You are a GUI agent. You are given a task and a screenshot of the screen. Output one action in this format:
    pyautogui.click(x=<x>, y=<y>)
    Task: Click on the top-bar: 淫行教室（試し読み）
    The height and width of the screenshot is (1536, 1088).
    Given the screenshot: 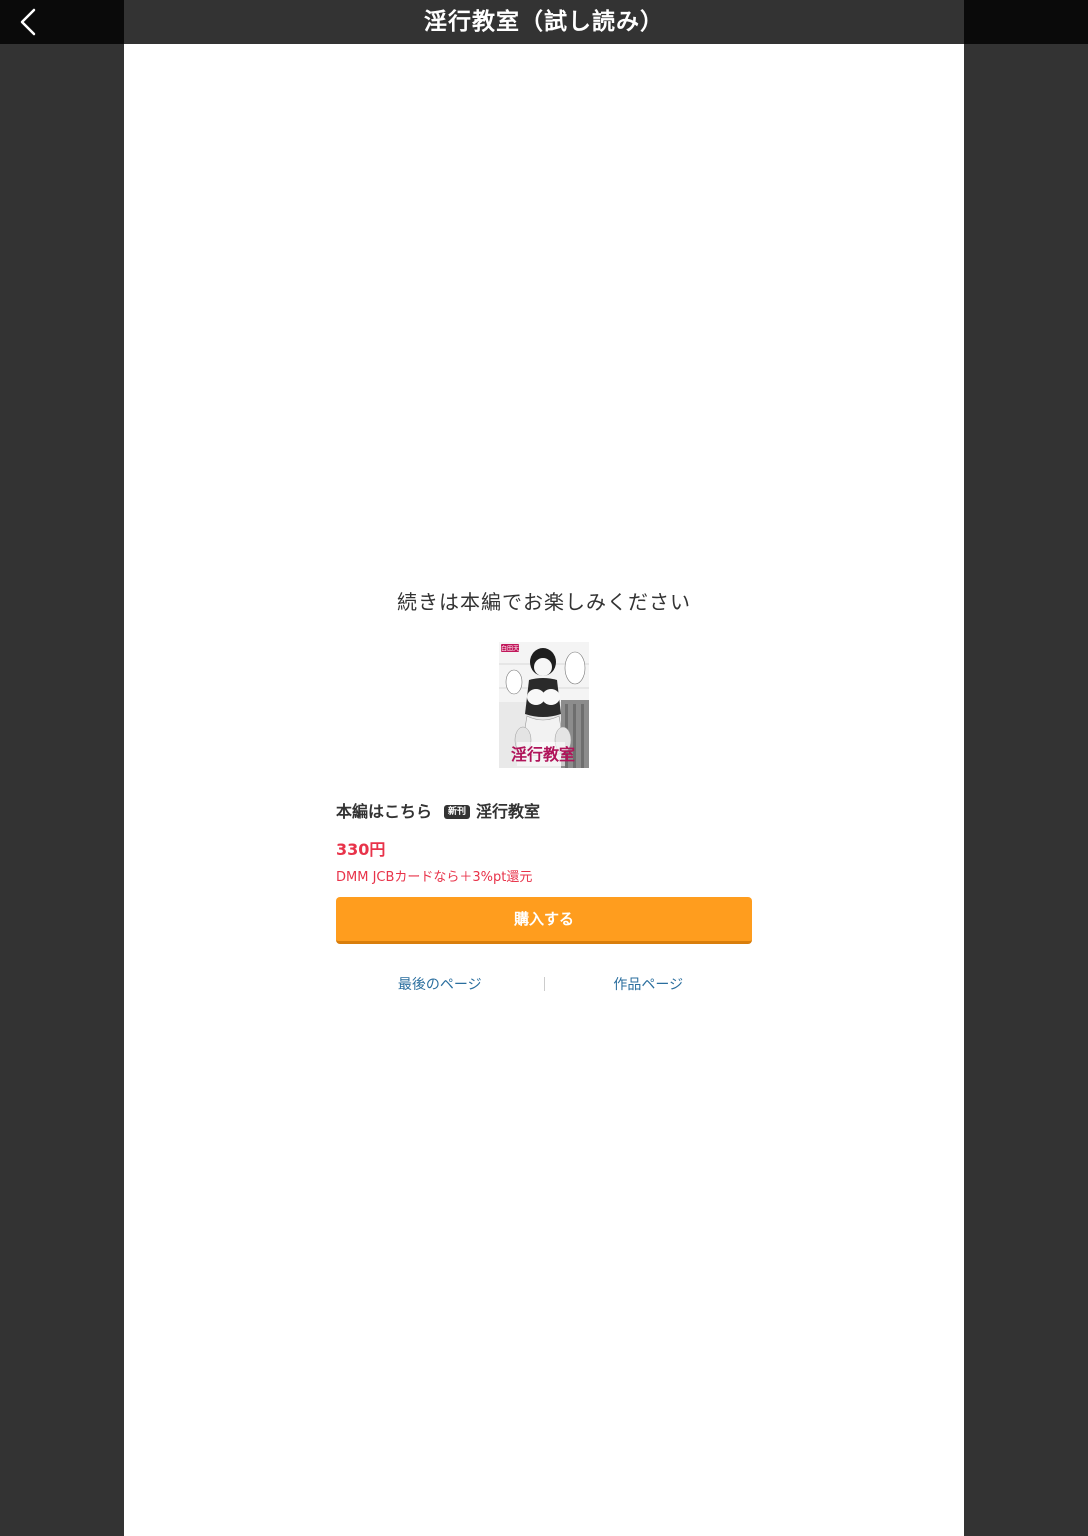 What is the action you would take?
    pyautogui.click(x=544, y=22)
    